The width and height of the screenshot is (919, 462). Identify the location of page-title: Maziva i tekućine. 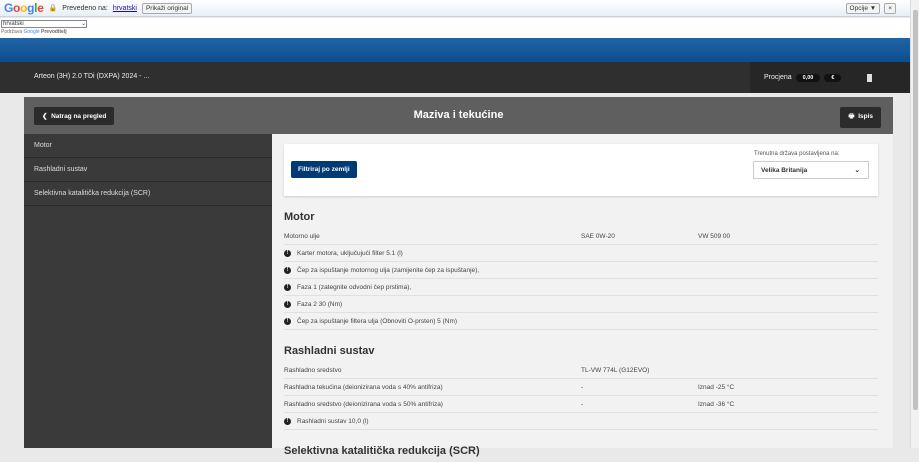
(458, 115).